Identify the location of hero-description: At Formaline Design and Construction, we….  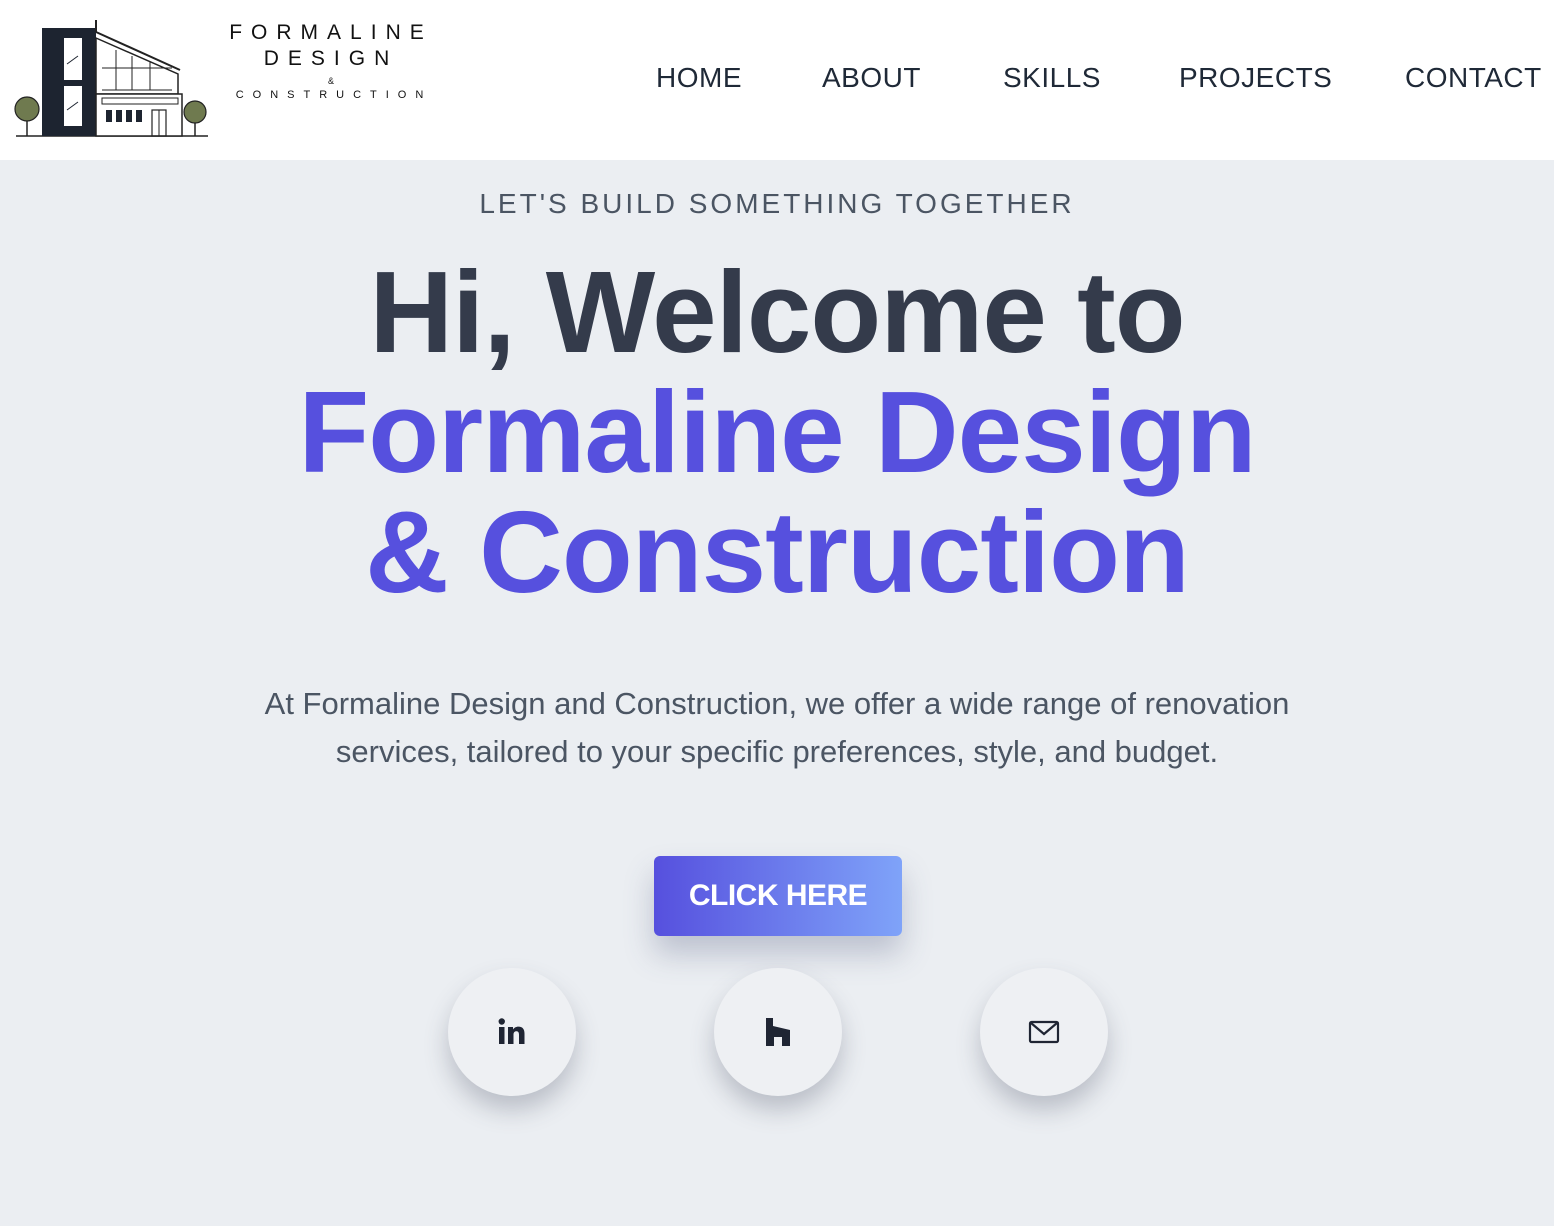
(777, 727).